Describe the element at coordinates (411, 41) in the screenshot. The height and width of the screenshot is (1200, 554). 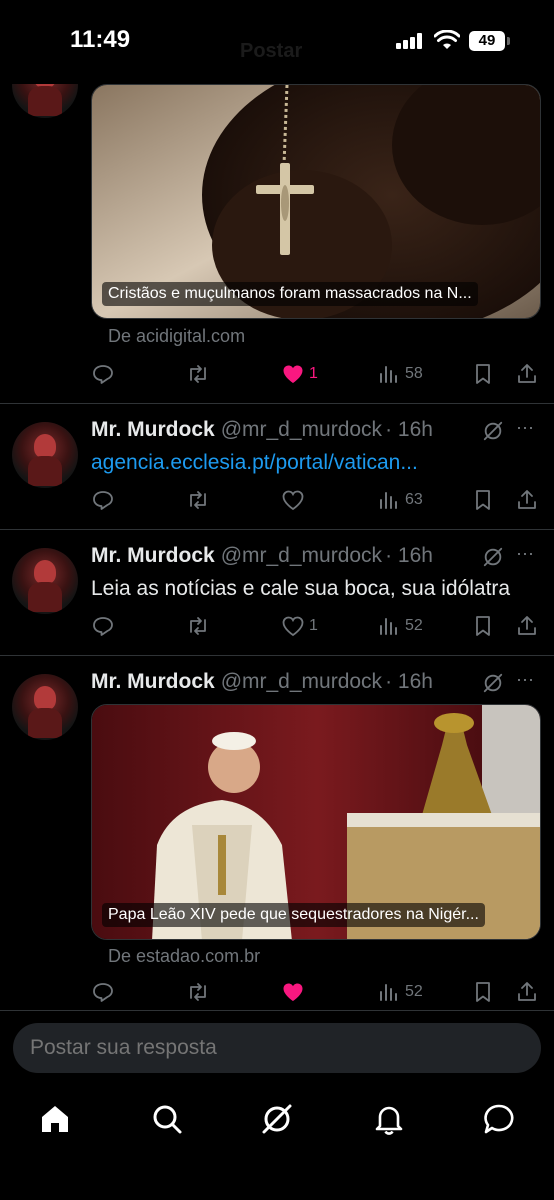
I see `signal-icon` at that location.